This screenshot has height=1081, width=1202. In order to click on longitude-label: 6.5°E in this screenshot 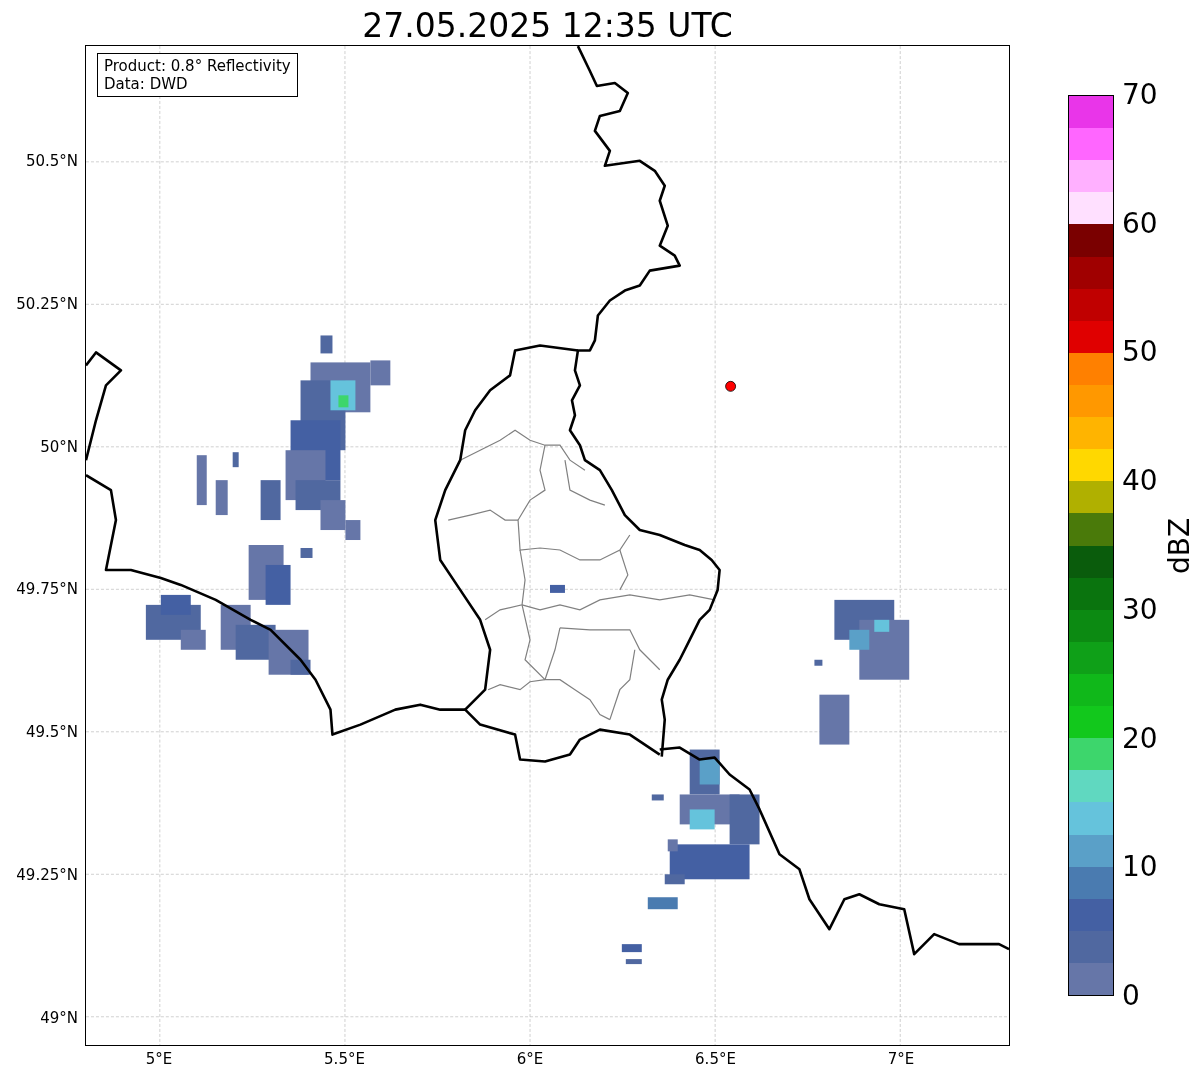, I will do `click(715, 1059)`.